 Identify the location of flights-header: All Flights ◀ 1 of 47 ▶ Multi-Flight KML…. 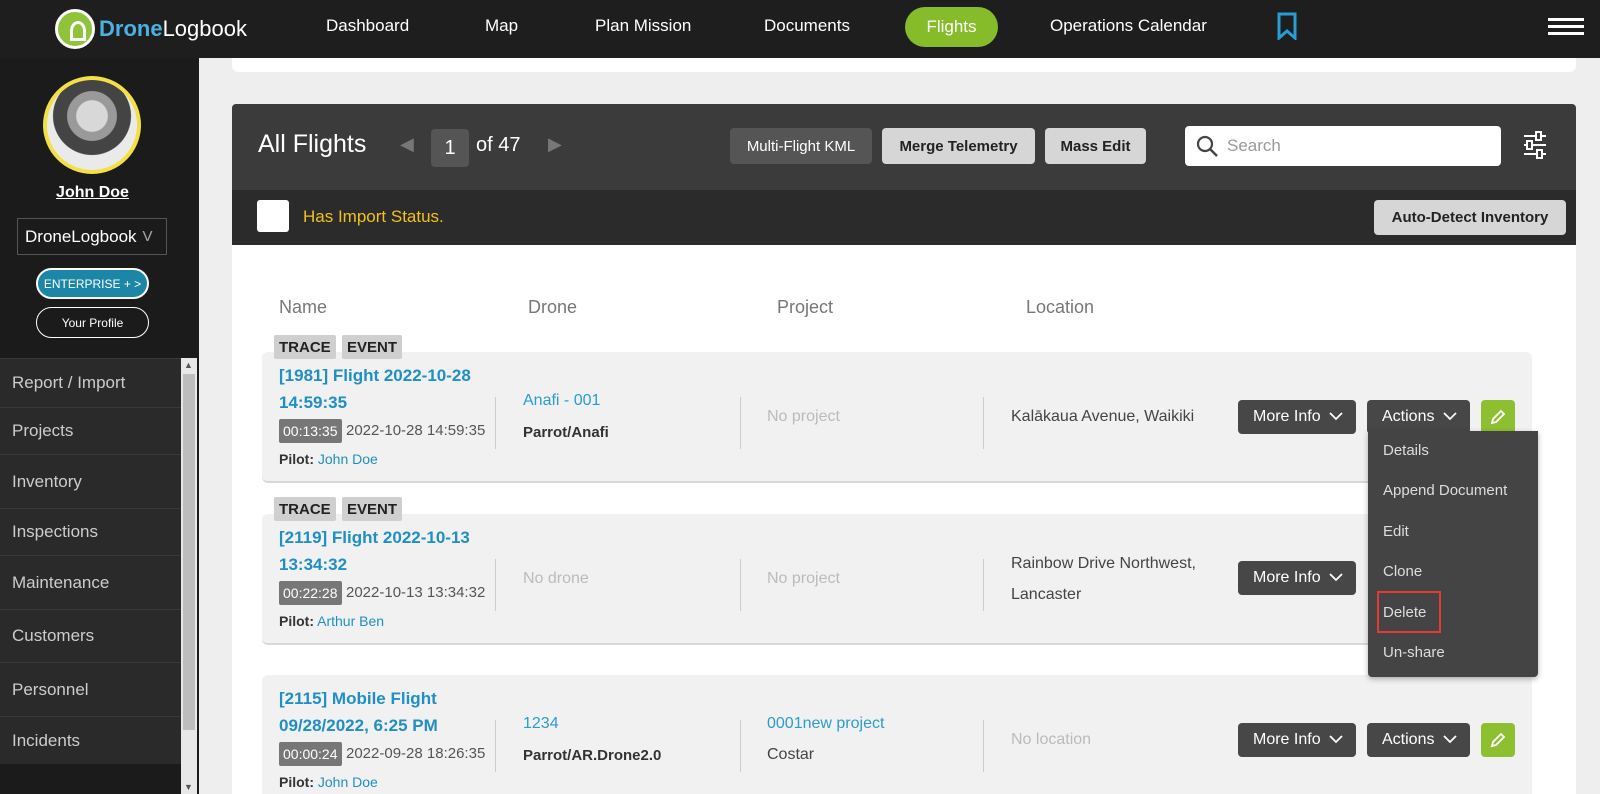
(904, 147).